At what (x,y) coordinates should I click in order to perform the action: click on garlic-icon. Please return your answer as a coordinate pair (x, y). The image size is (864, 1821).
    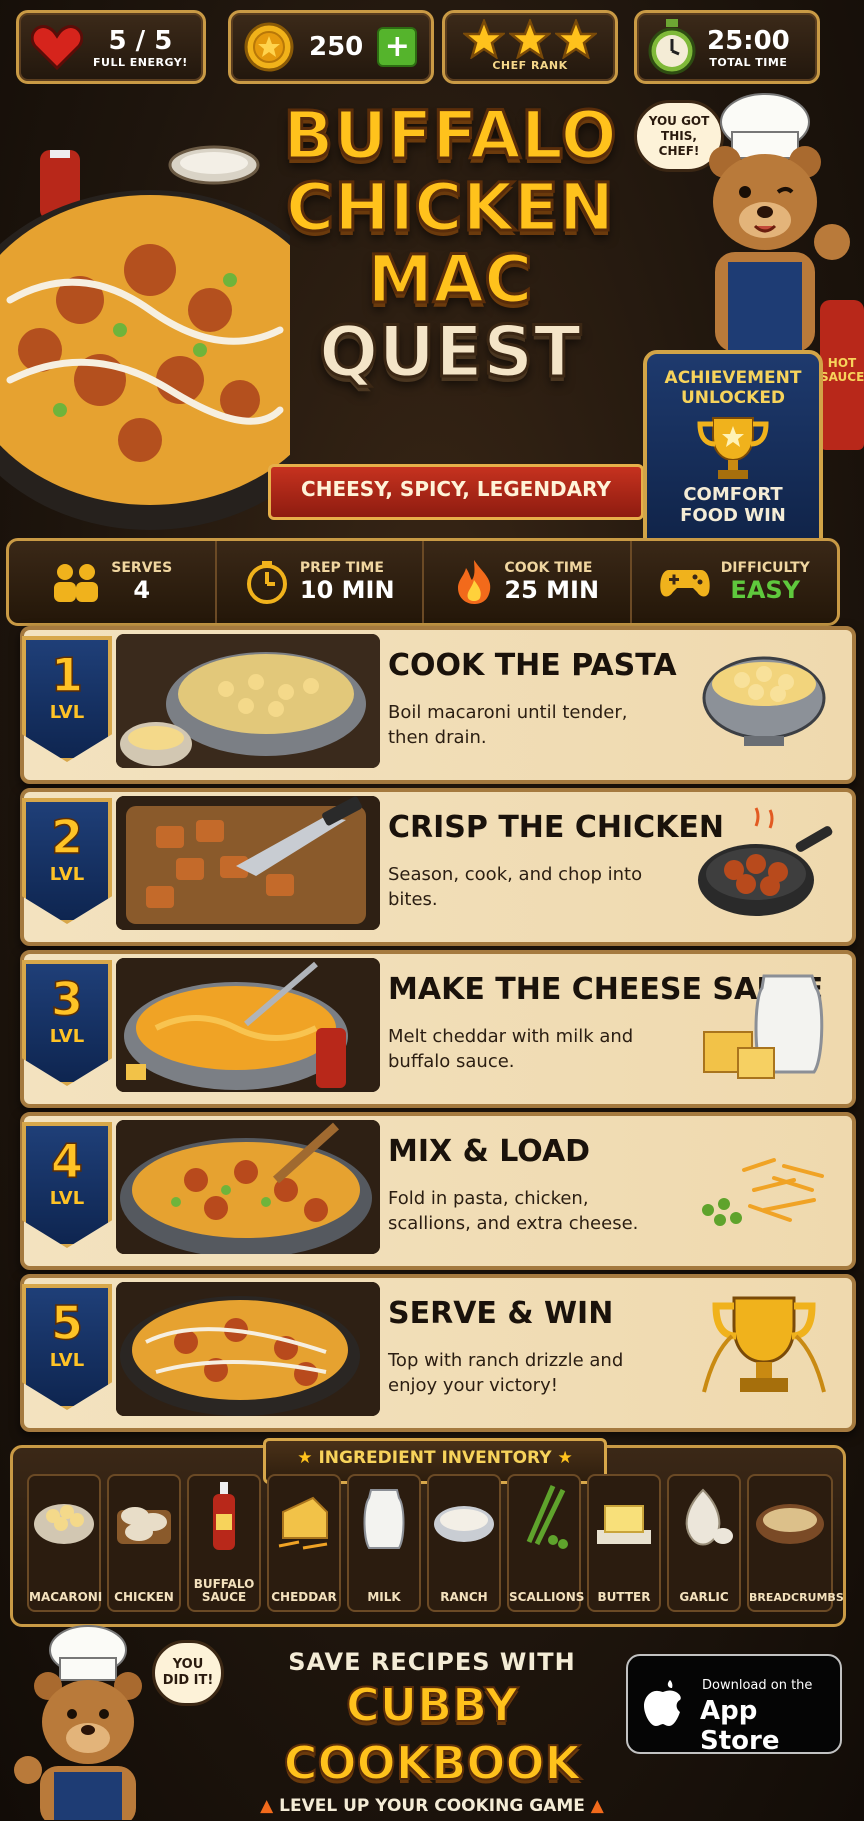
    Looking at the image, I should click on (709, 1517).